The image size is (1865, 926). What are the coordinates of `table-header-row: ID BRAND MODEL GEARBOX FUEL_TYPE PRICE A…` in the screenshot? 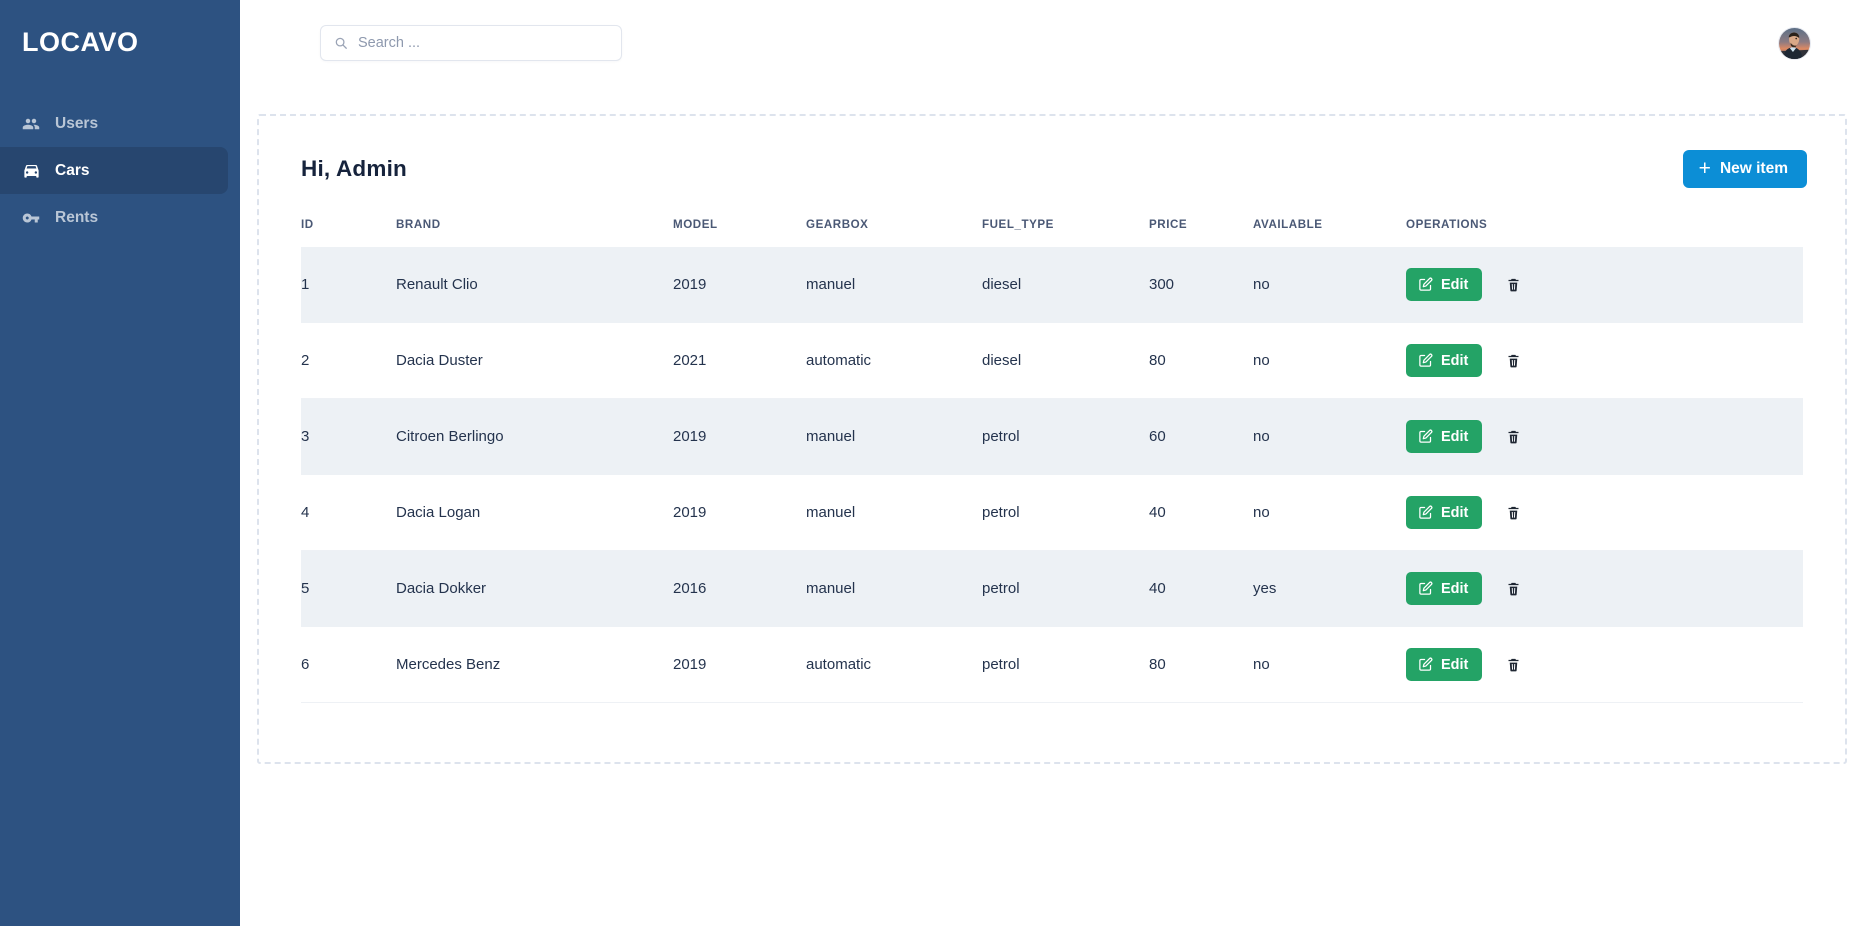 It's located at (1052, 228).